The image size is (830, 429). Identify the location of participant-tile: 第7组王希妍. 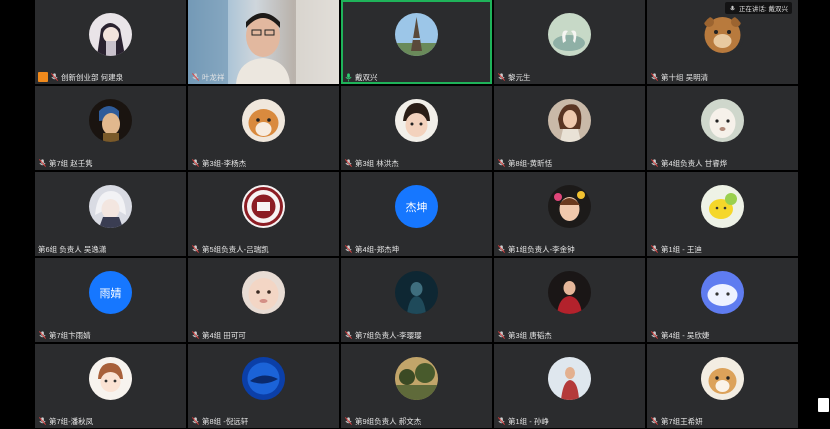
(722, 386).